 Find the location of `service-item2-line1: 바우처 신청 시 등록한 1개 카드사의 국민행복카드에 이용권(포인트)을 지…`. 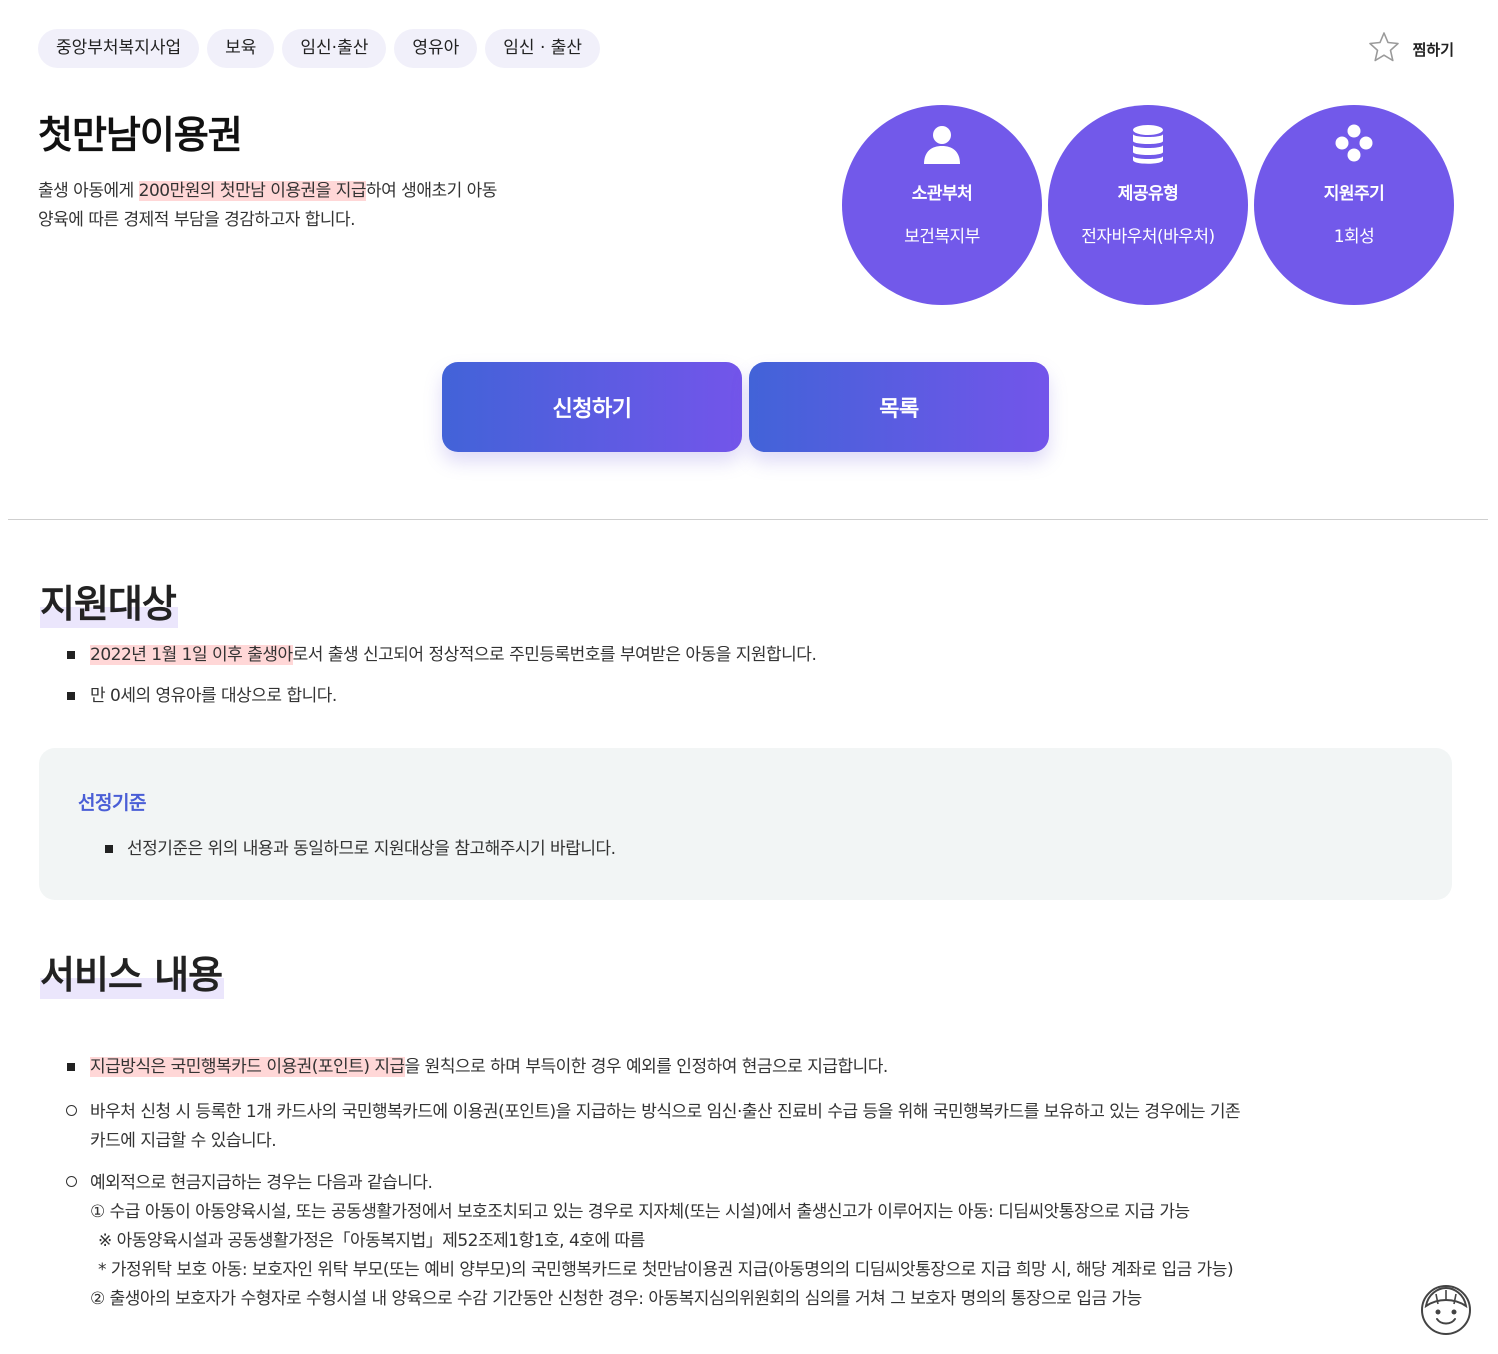

service-item2-line1: 바우처 신청 시 등록한 1개 카드사의 국민행복카드에 이용권(포인트)을 지… is located at coordinates (665, 1112).